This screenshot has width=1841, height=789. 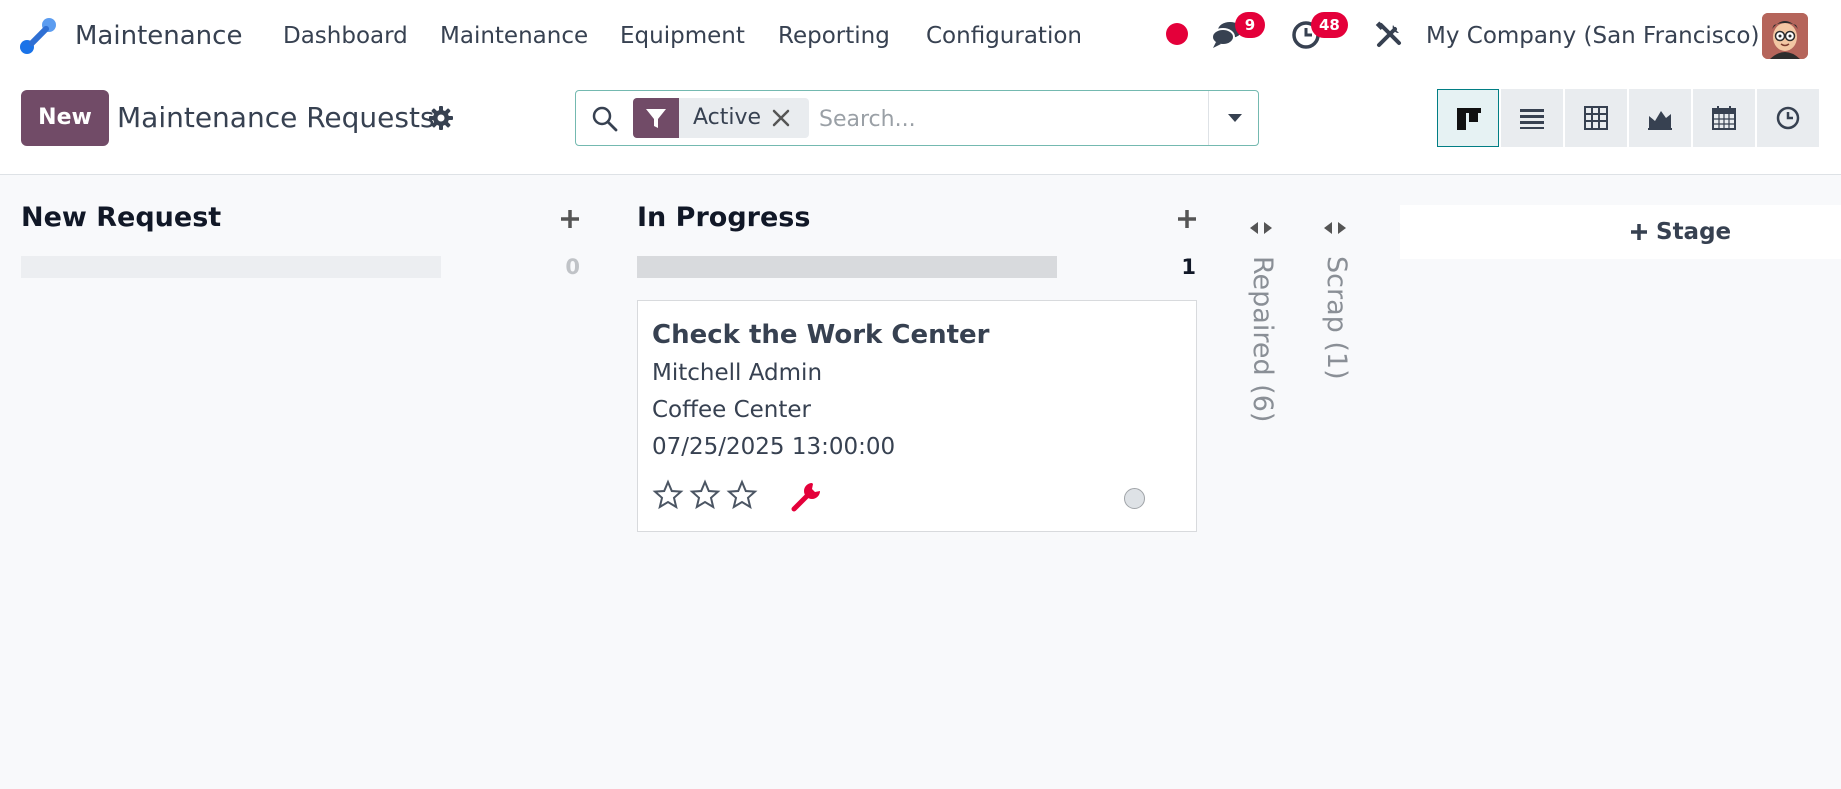 I want to click on list-icon, so click(x=1532, y=119).